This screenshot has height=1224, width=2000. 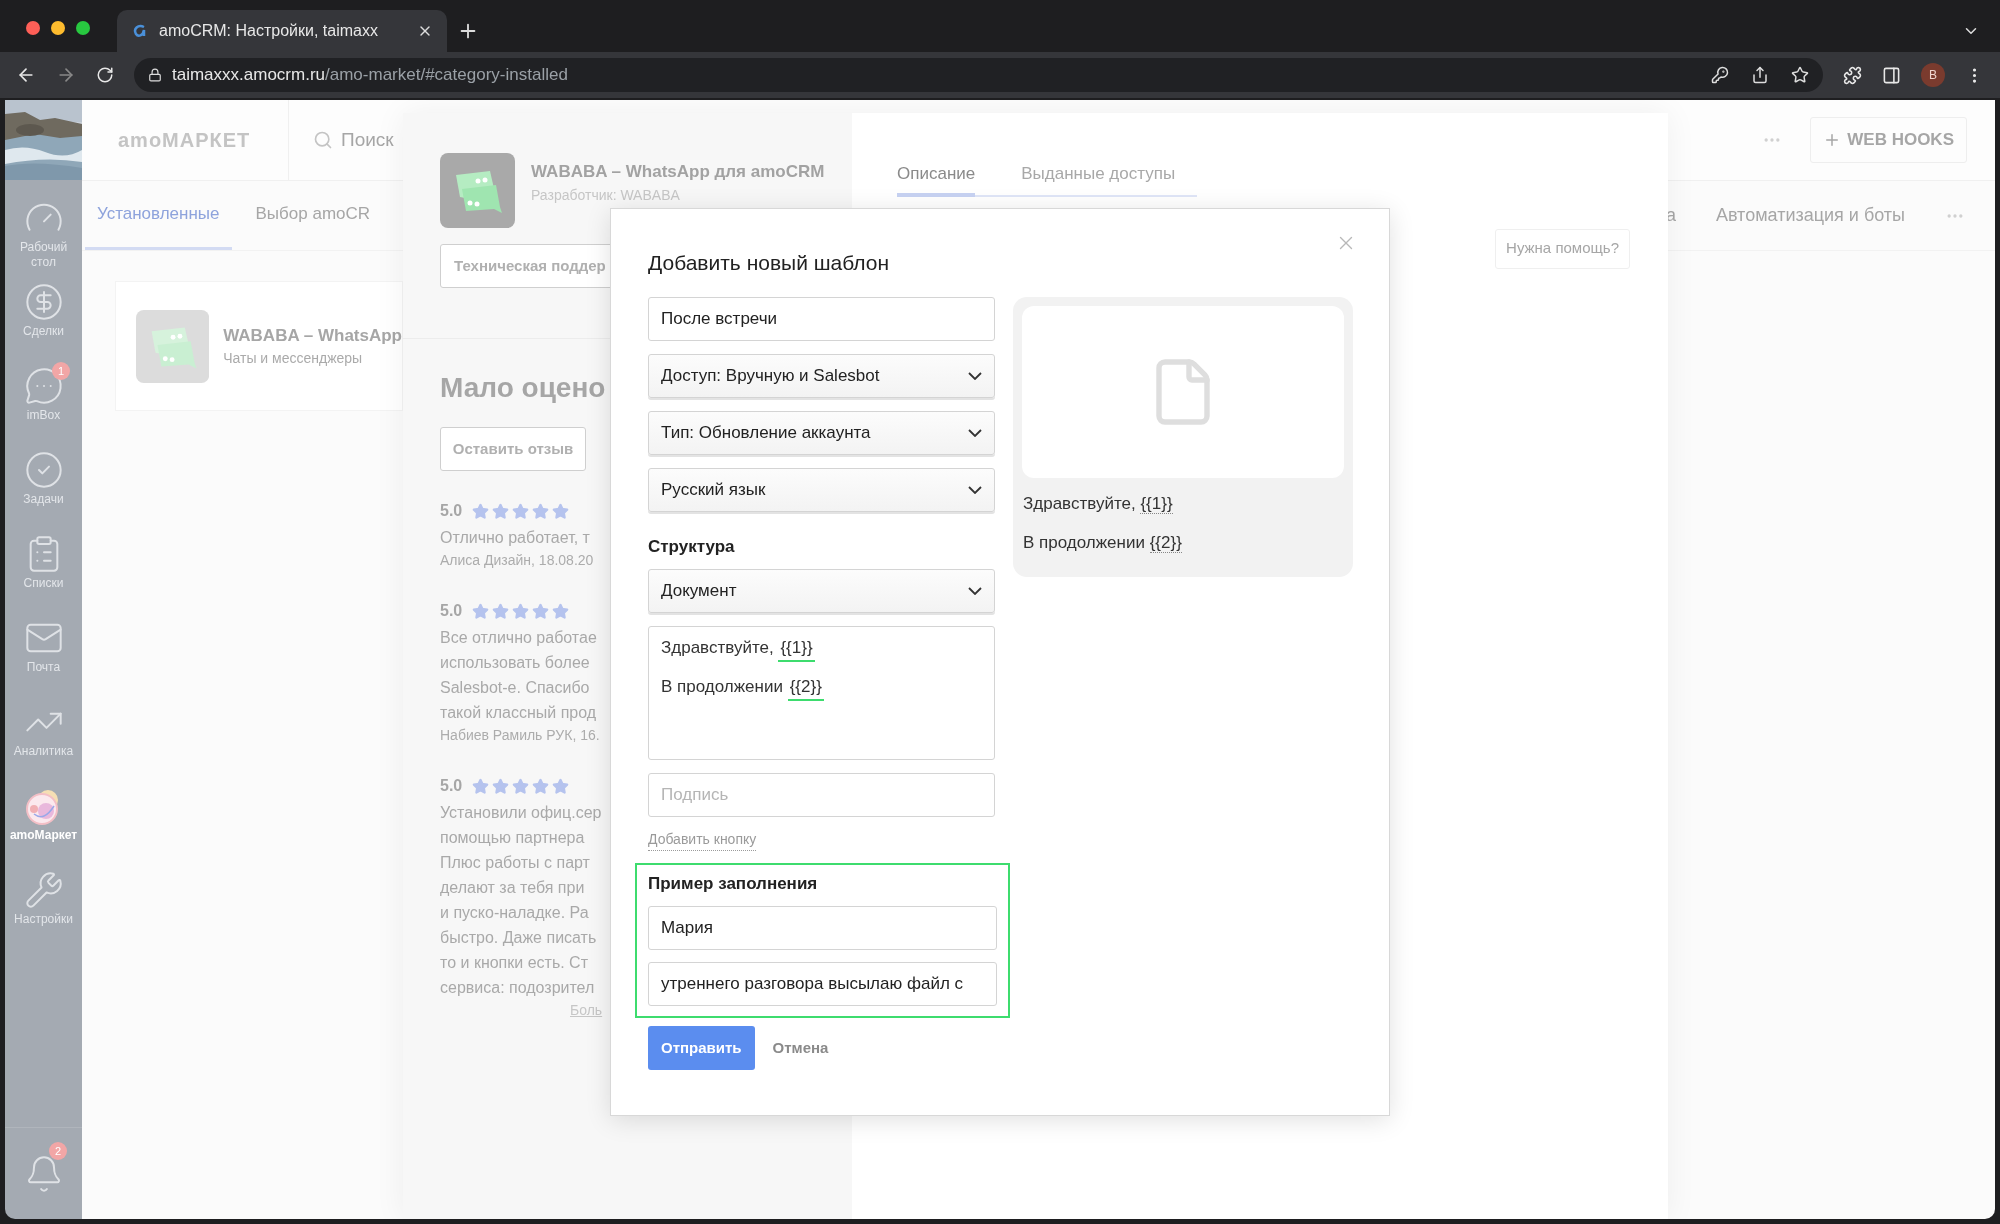 I want to click on sidebar-item: 1 imBox, so click(x=43, y=404).